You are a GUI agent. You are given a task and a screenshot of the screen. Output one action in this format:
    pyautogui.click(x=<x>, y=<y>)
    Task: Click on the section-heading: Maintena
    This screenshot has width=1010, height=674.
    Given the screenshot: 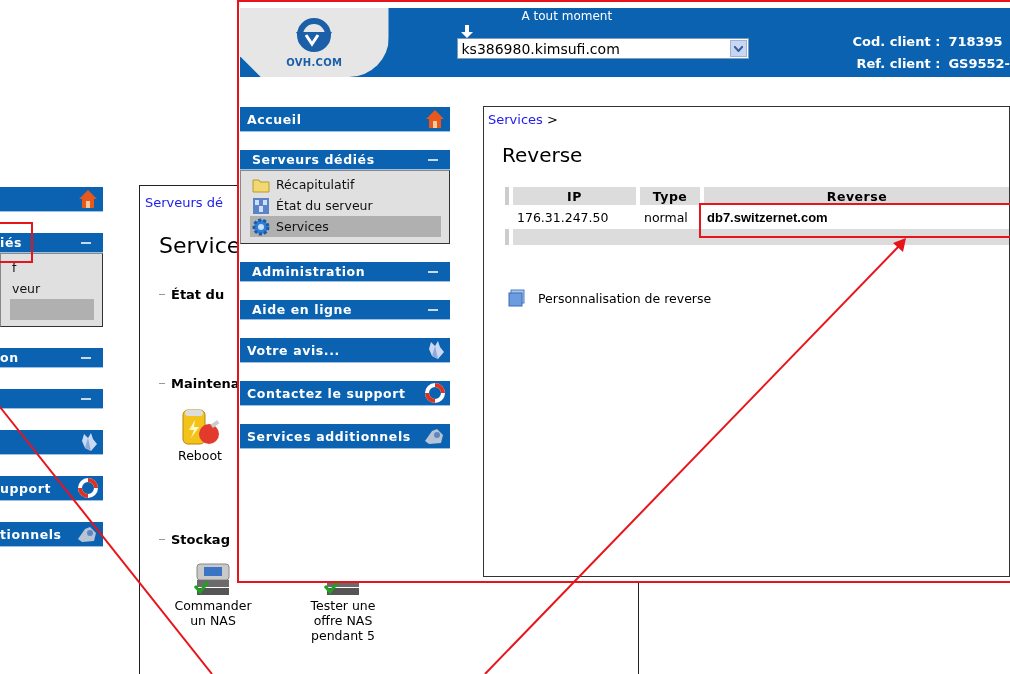 What is the action you would take?
    pyautogui.click(x=205, y=383)
    